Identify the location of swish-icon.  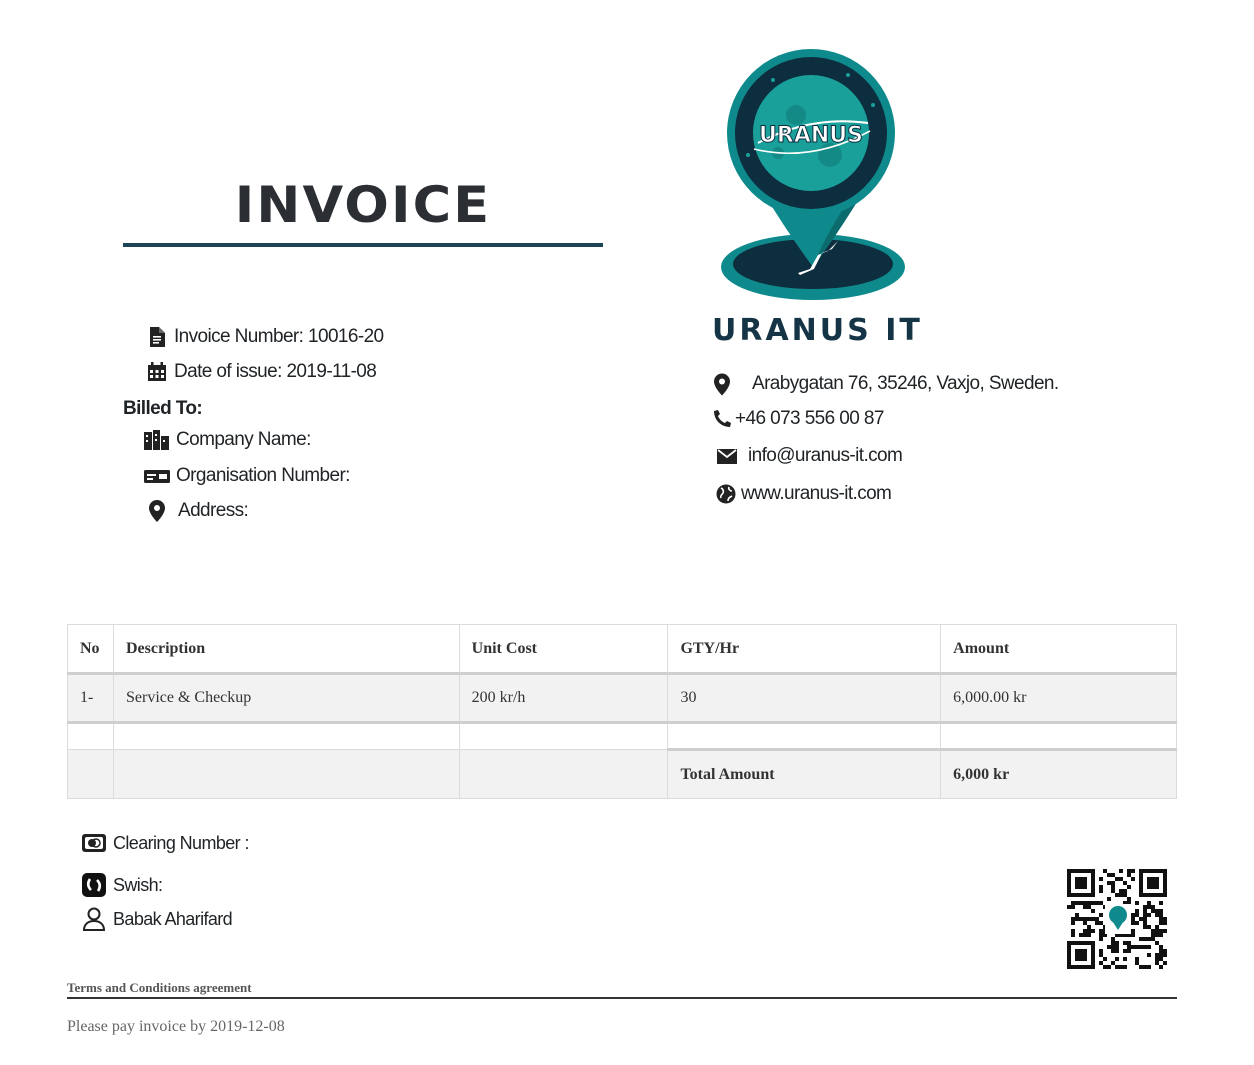
(94, 885).